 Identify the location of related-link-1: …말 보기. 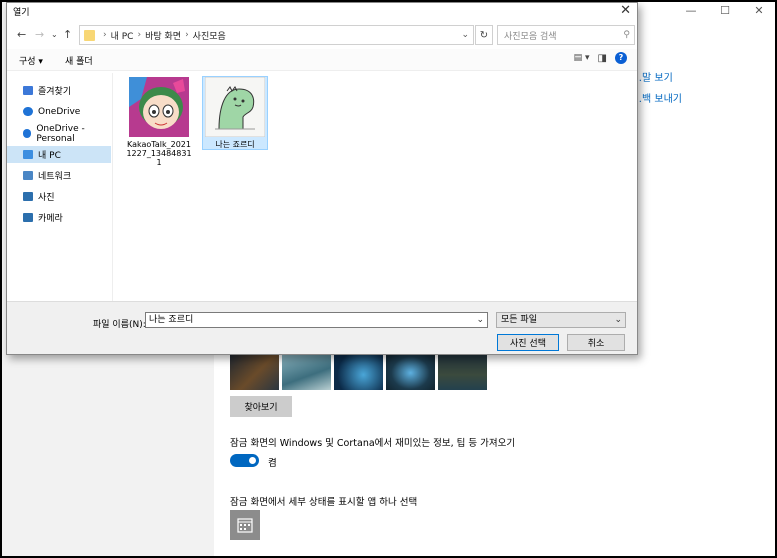
(652, 76).